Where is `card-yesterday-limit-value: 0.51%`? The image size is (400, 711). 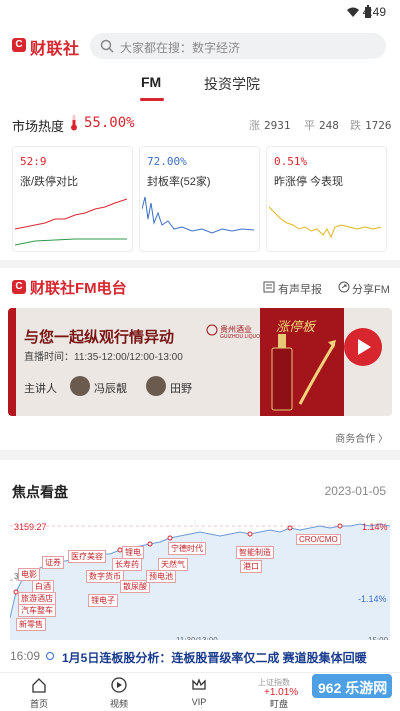 card-yesterday-limit-value: 0.51% is located at coordinates (291, 161).